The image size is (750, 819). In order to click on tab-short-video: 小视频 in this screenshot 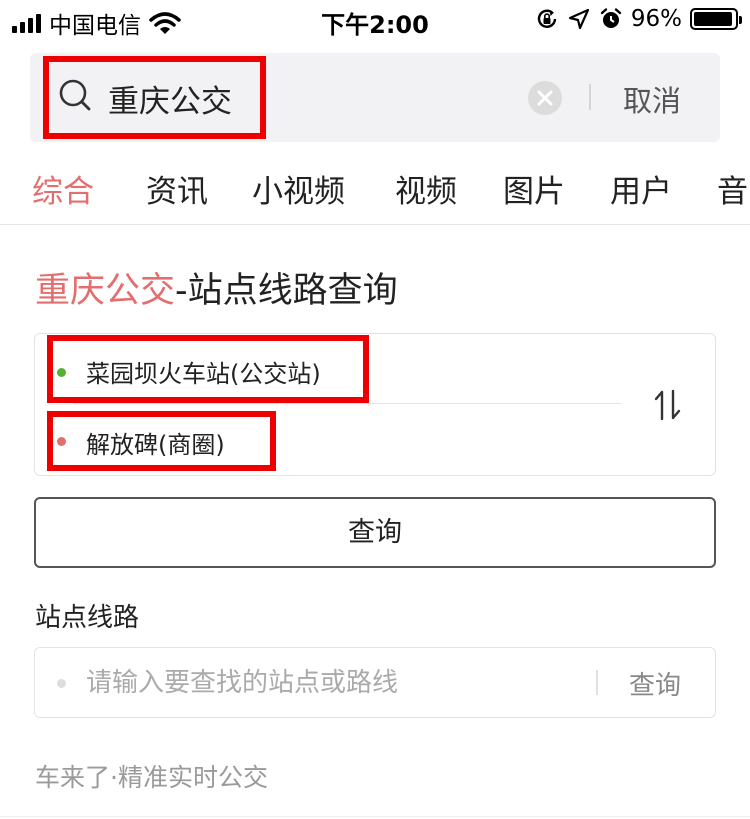, I will do `click(298, 188)`.